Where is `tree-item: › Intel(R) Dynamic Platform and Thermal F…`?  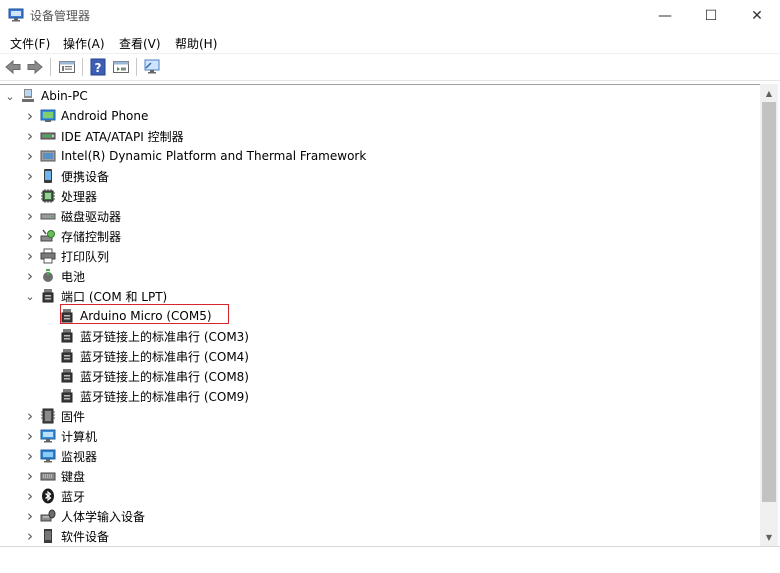 tree-item: › Intel(R) Dynamic Platform and Thermal F… is located at coordinates (195, 156).